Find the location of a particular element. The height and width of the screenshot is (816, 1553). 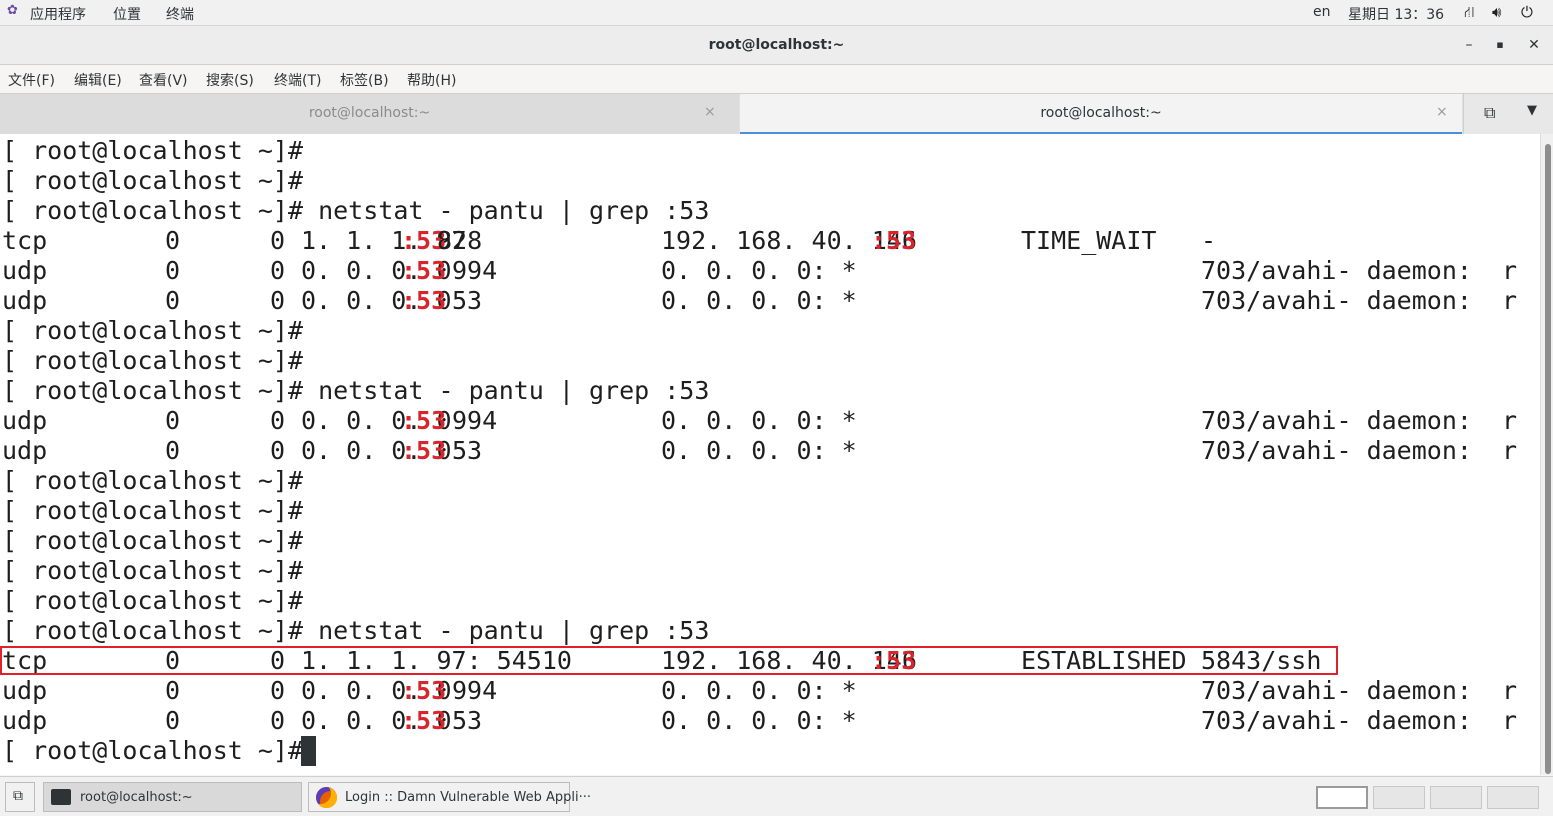

terminal-scrollbar is located at coordinates (1546, 454).